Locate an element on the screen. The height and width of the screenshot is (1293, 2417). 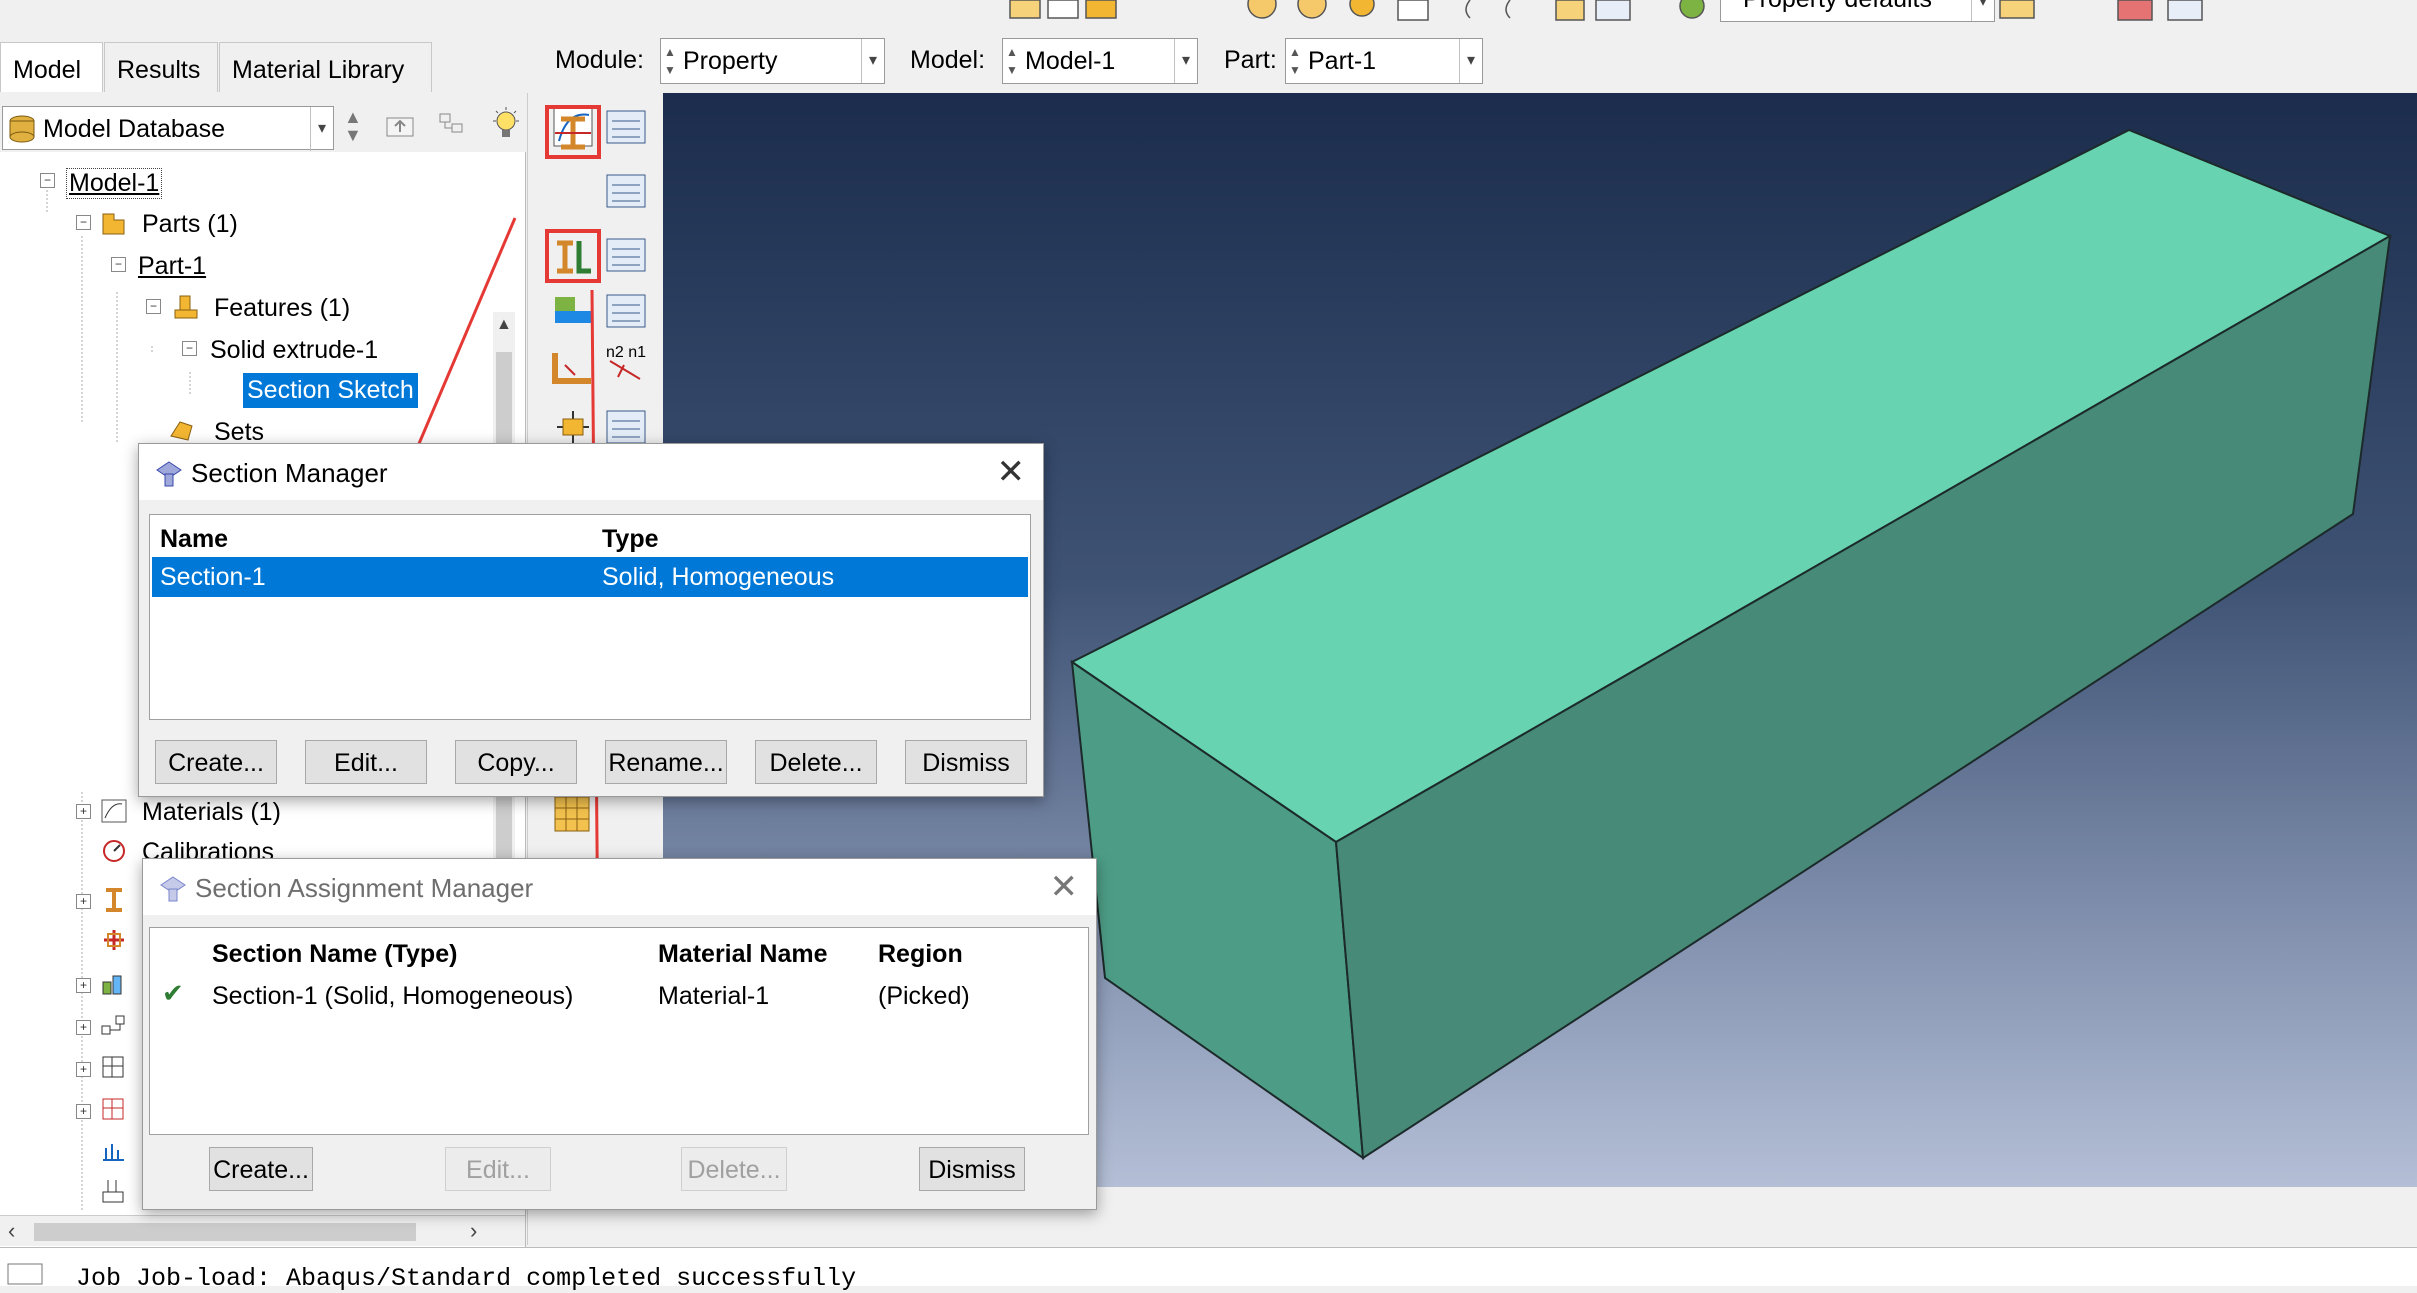
expander-field-output: + is located at coordinates (83, 1069).